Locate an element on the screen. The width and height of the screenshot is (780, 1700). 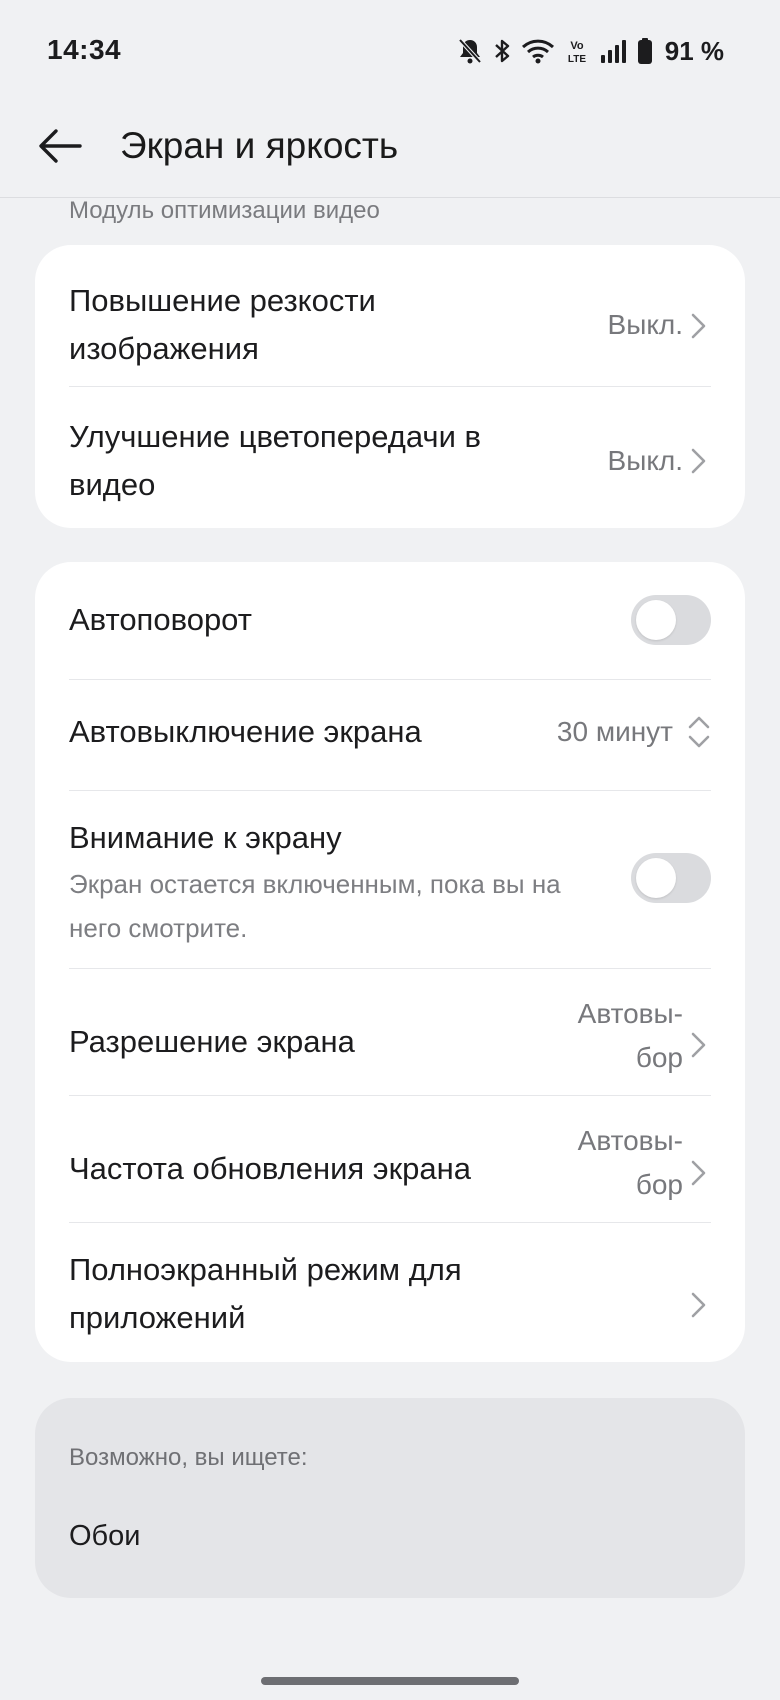
setting-label: Улучшение цветопередачи в видео is located at coordinates (275, 460).